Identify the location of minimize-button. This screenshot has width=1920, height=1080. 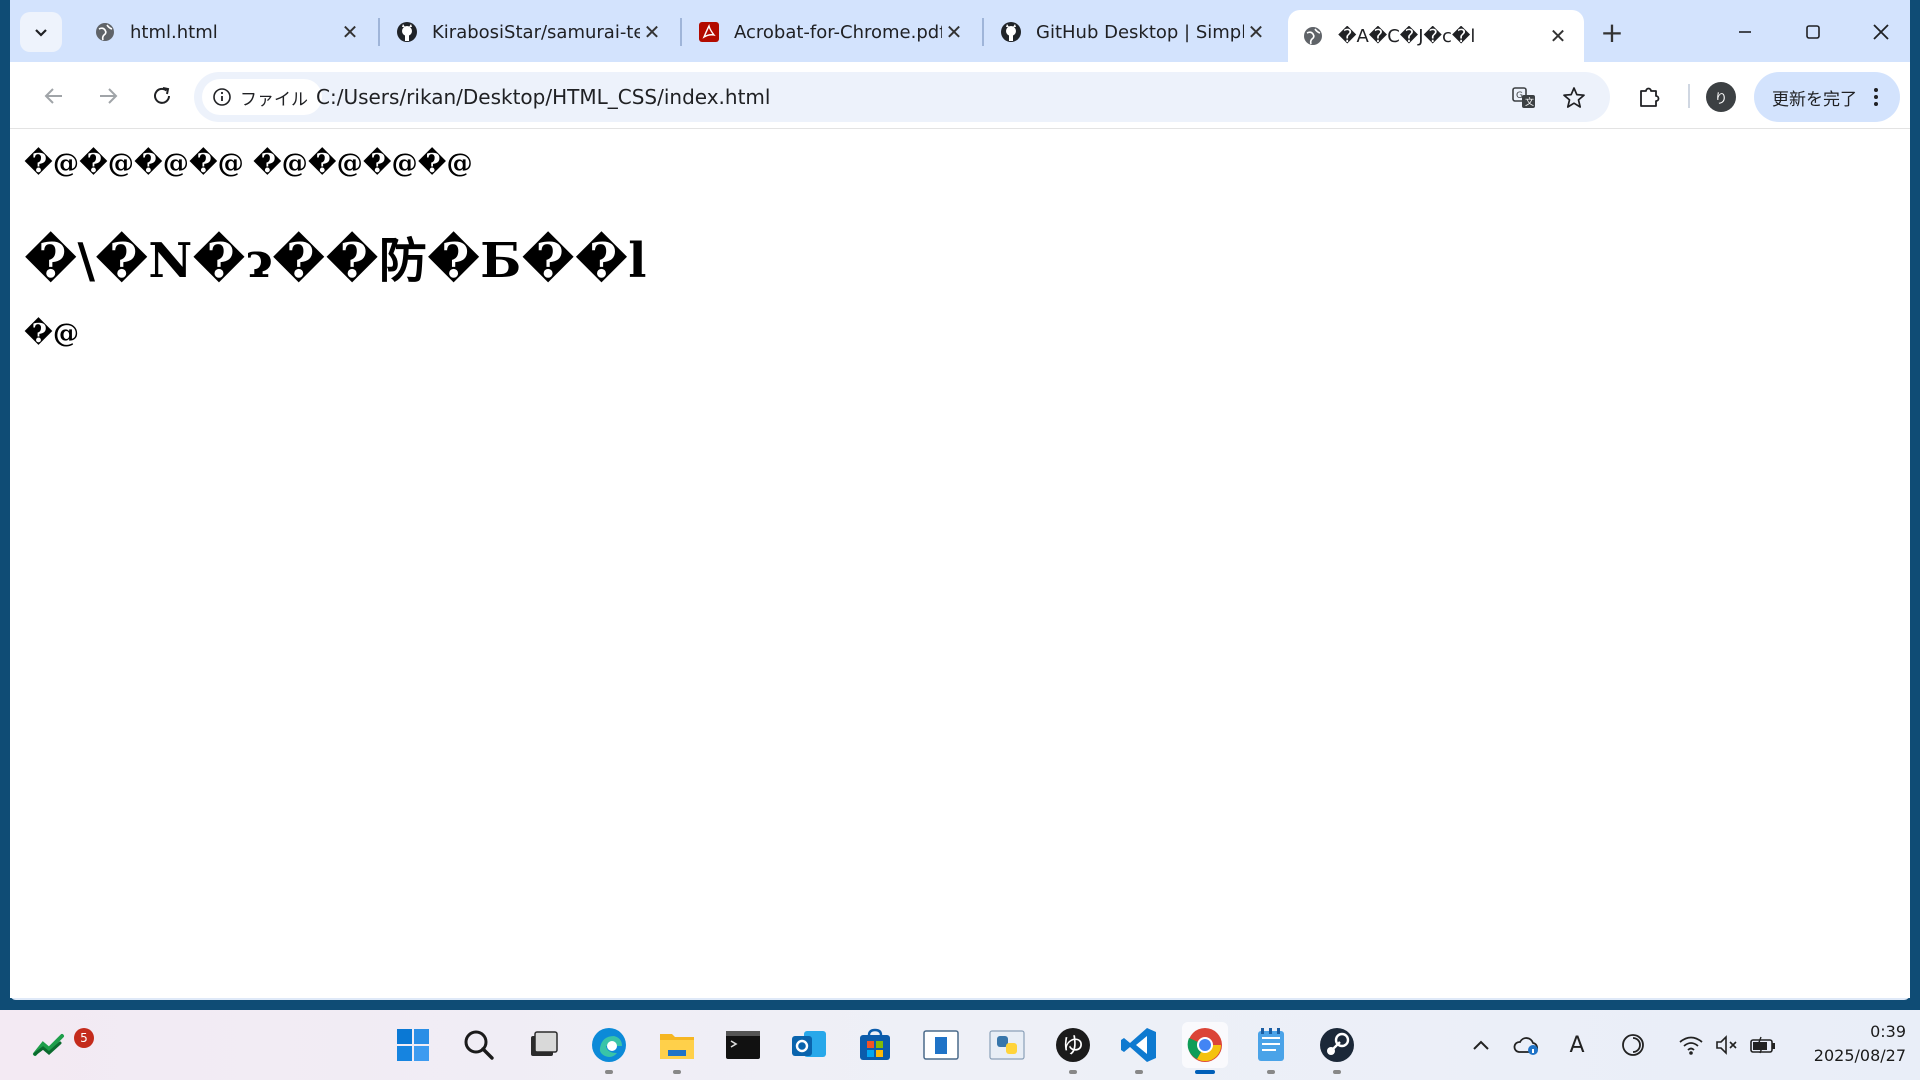
(1745, 32).